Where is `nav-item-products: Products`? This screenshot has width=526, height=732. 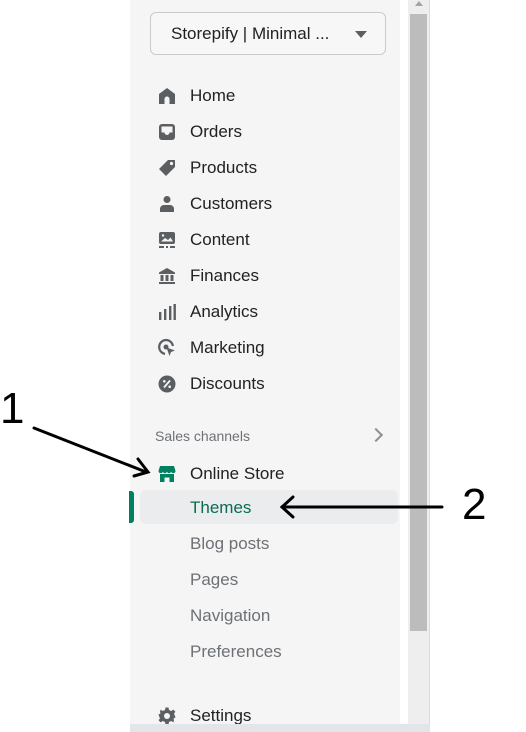 nav-item-products: Products is located at coordinates (206, 168).